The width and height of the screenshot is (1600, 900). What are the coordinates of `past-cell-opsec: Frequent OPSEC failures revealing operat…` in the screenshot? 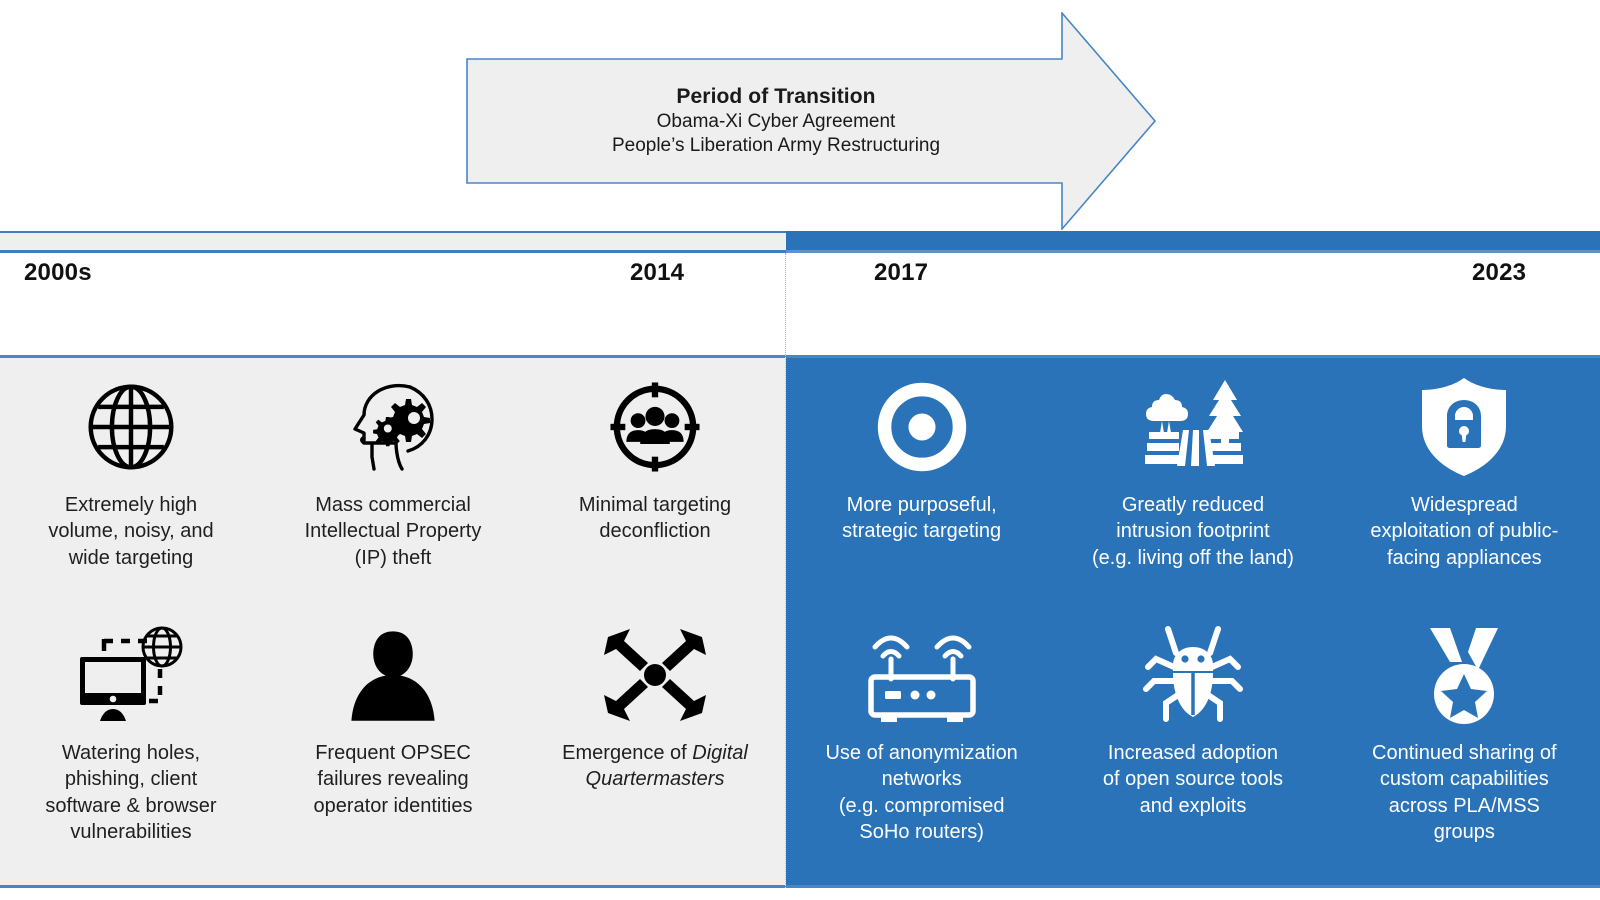 It's located at (393, 748).